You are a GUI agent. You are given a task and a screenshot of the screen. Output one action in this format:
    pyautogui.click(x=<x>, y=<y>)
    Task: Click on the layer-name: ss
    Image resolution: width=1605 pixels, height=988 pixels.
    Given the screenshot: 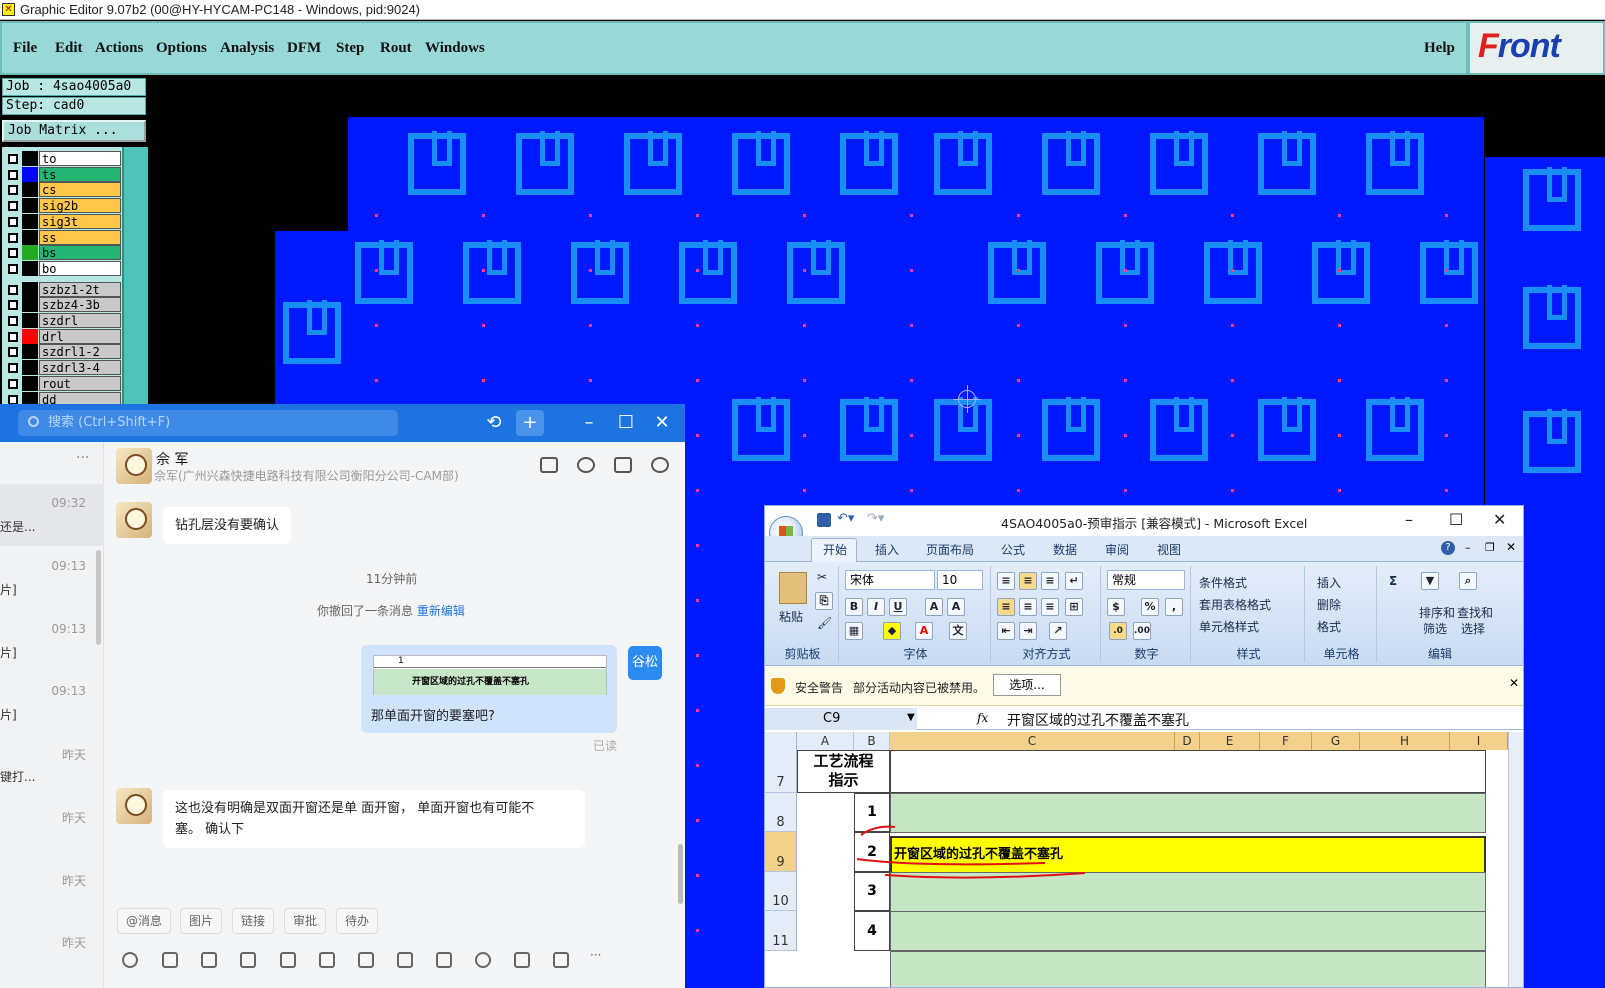 What is the action you would take?
    pyautogui.click(x=80, y=237)
    